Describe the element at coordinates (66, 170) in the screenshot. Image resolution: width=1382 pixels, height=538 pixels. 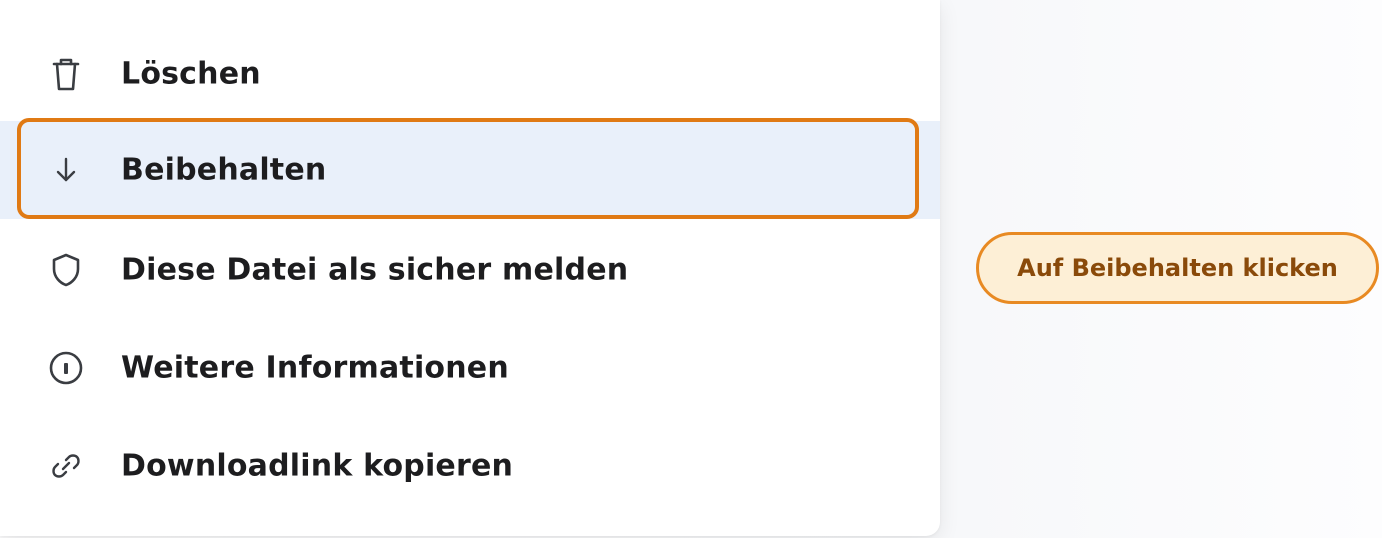
I see `arrow-down-icon` at that location.